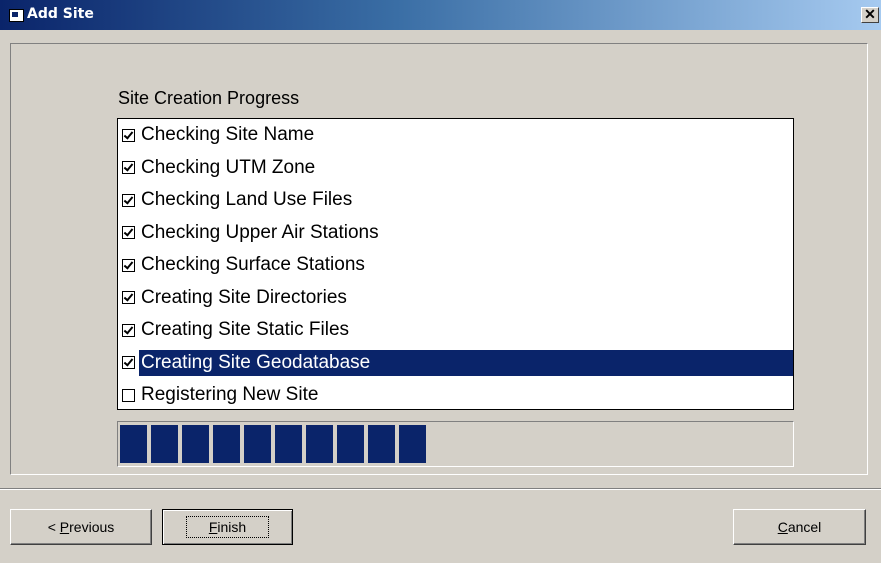 The image size is (881, 563). Describe the element at coordinates (455, 394) in the screenshot. I see `list-item: Registering New Site` at that location.